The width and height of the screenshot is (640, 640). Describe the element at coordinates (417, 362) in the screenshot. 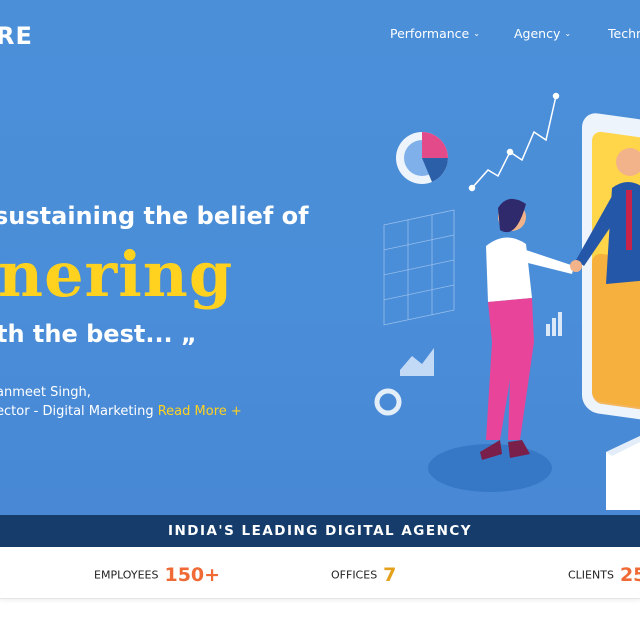

I see `area-chart-icon` at that location.